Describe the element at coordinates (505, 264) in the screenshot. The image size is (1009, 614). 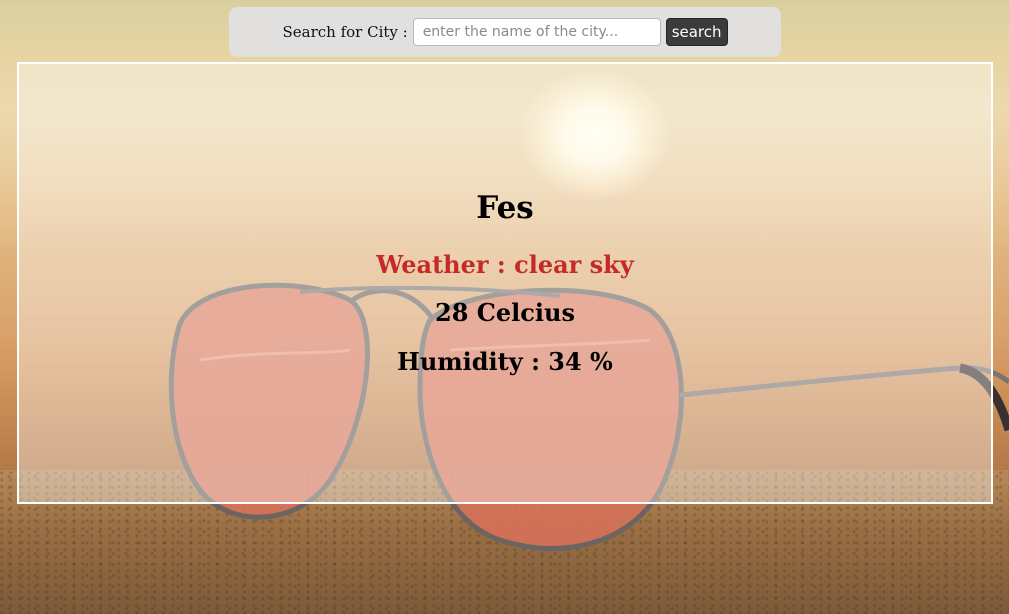
I see `weather-condition: Weather : clear sky` at that location.